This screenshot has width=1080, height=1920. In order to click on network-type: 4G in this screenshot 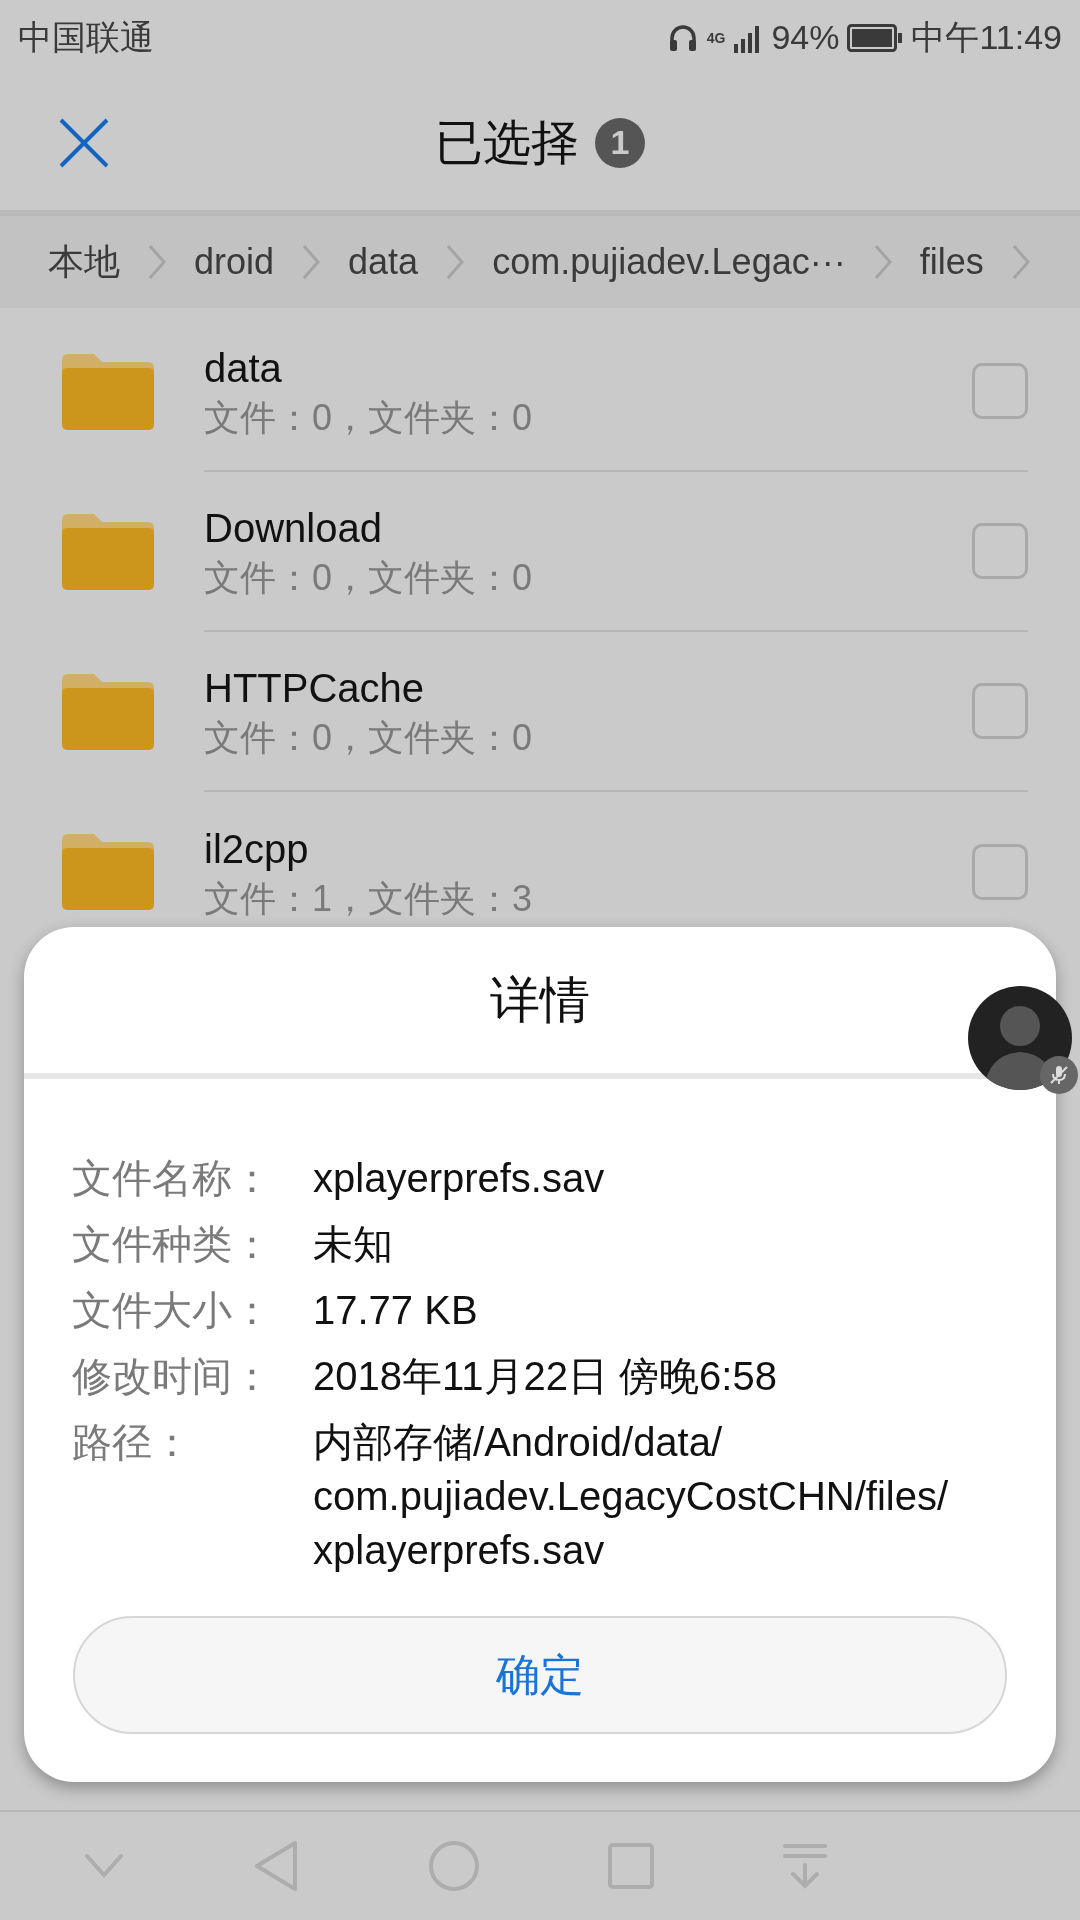, I will do `click(716, 37)`.